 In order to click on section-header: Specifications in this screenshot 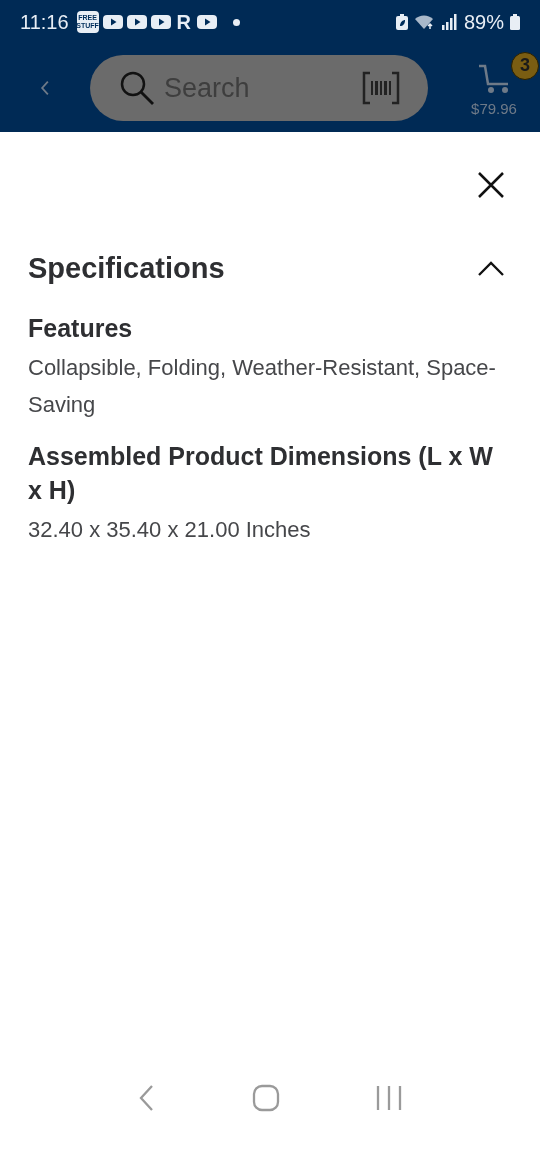, I will do `click(270, 268)`.